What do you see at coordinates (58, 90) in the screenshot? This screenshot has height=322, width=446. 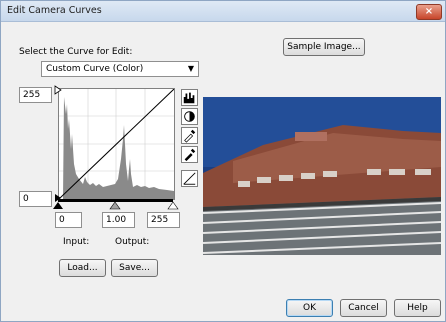 I see `output-max-marker-icon` at bounding box center [58, 90].